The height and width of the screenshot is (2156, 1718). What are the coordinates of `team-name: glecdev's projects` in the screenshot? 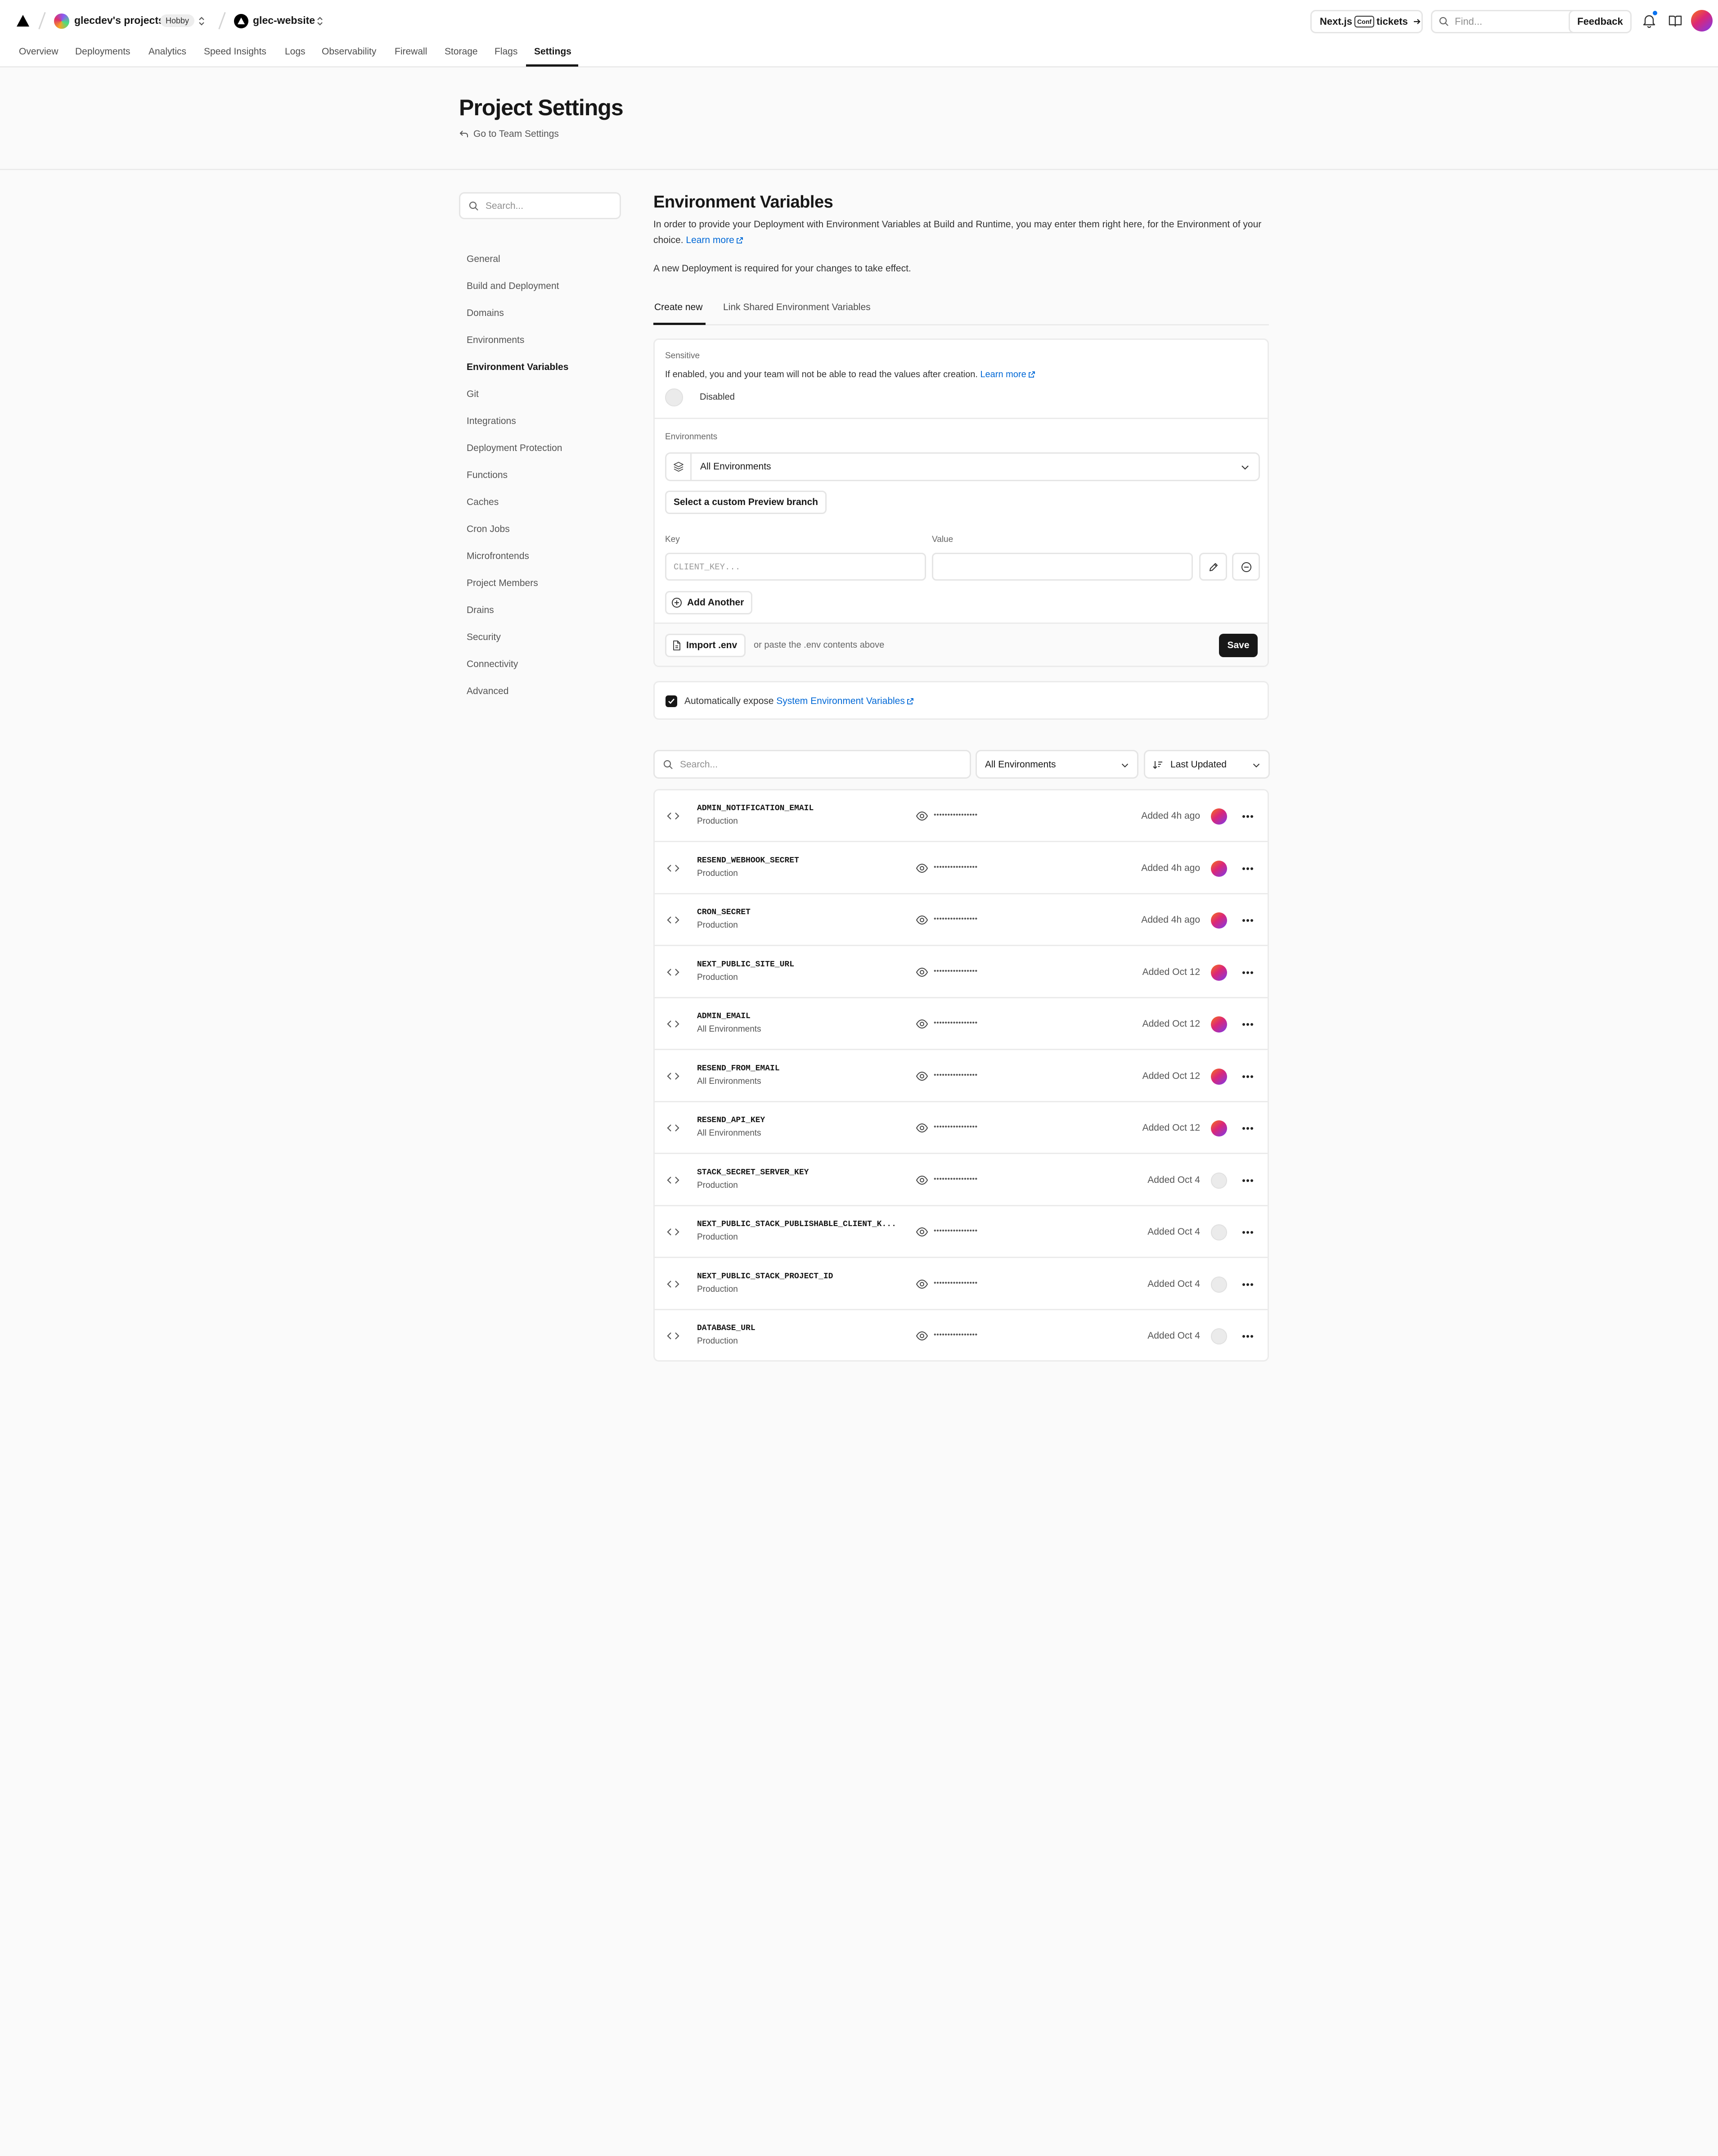 It's located at (119, 20).